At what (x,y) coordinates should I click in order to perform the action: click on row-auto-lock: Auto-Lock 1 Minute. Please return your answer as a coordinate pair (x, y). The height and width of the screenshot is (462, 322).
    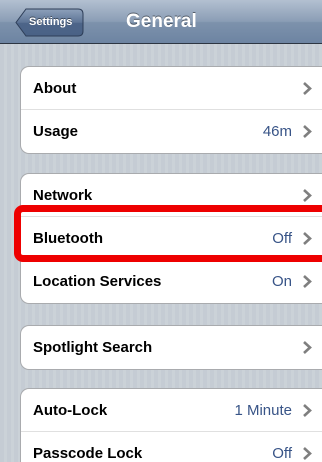
    Looking at the image, I should click on (171, 410).